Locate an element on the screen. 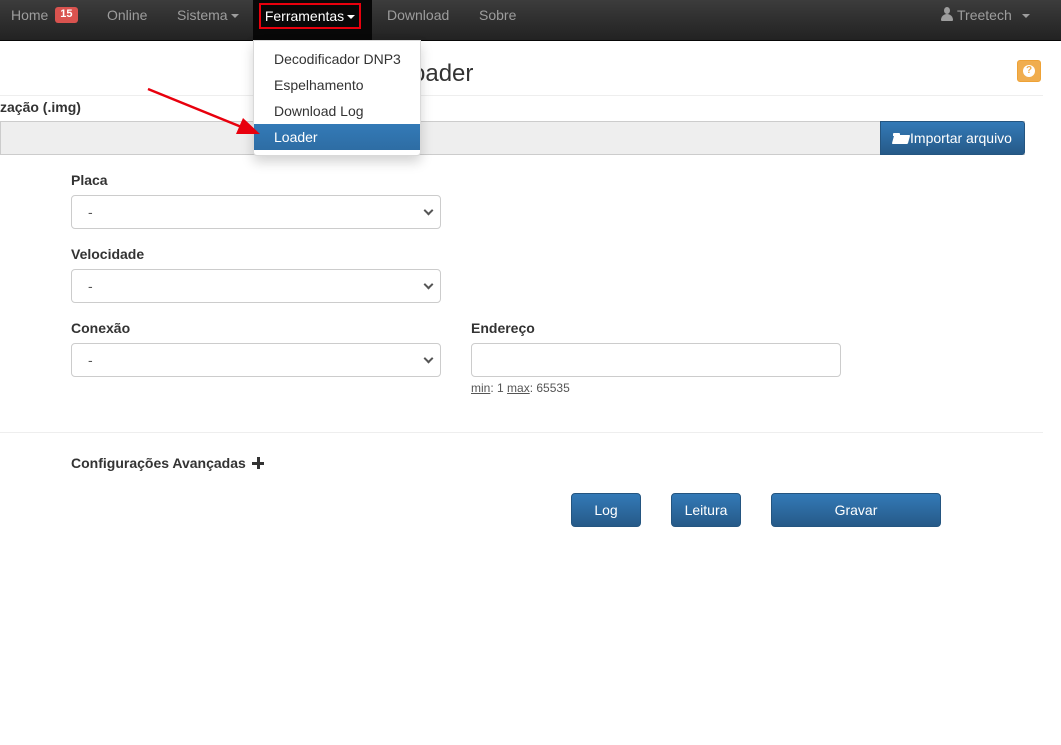 The image size is (1061, 745). advanced-settings-label: Configurações Avançadas is located at coordinates (158, 463).